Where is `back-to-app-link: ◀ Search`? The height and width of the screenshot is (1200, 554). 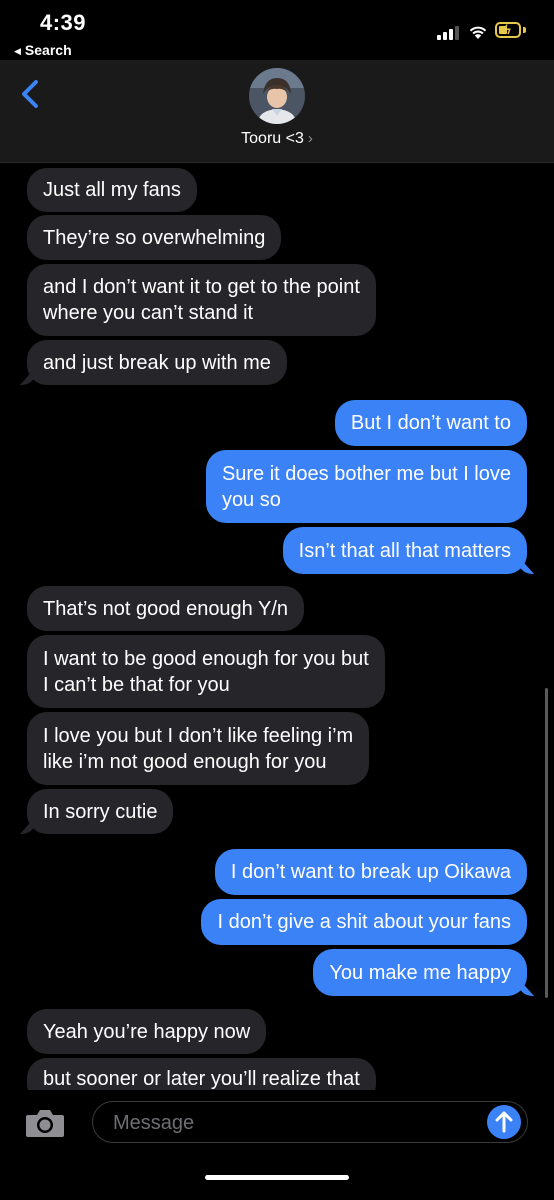 back-to-app-link: ◀ Search is located at coordinates (43, 50).